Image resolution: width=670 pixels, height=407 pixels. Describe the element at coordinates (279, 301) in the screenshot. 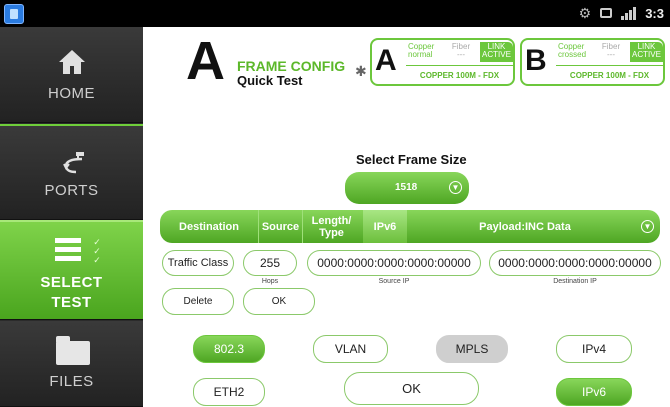

I see `ok-small-button: OK` at that location.